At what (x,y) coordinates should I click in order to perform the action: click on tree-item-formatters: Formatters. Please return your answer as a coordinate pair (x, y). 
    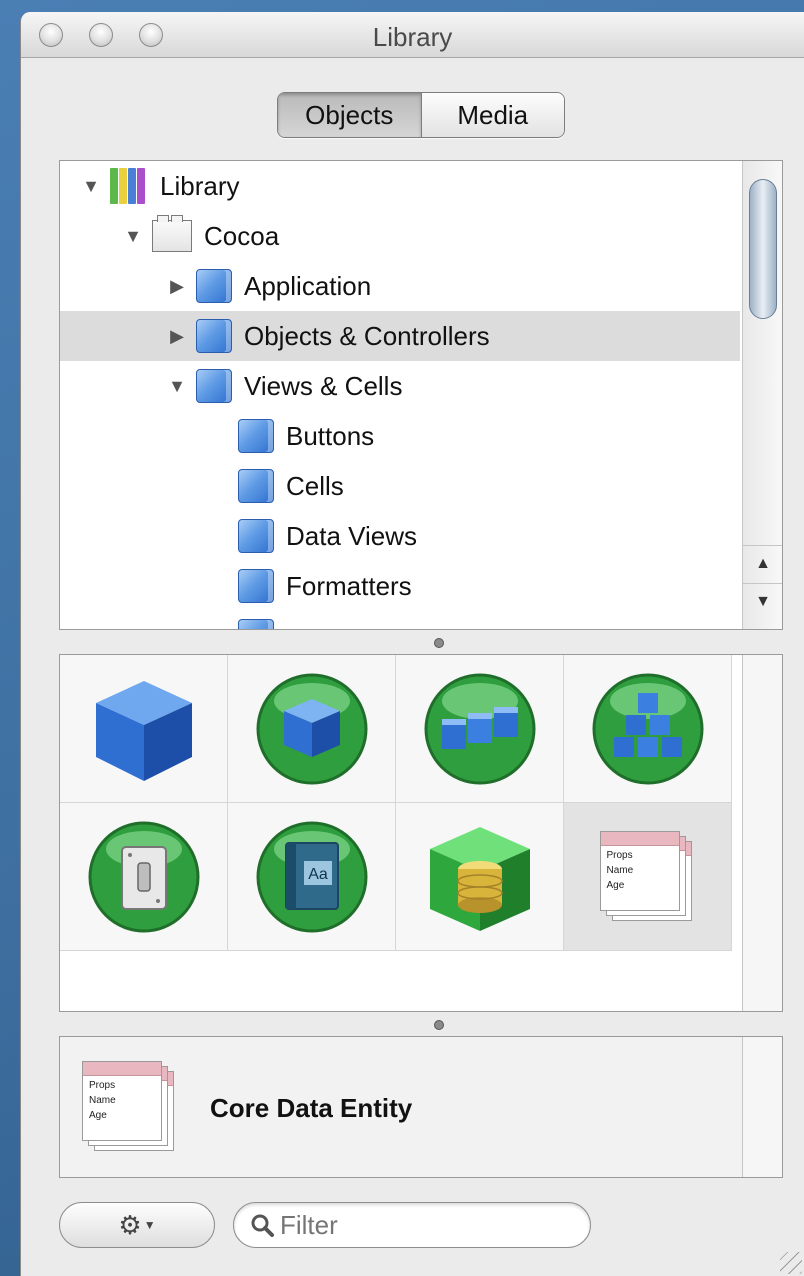
    Looking at the image, I should click on (400, 586).